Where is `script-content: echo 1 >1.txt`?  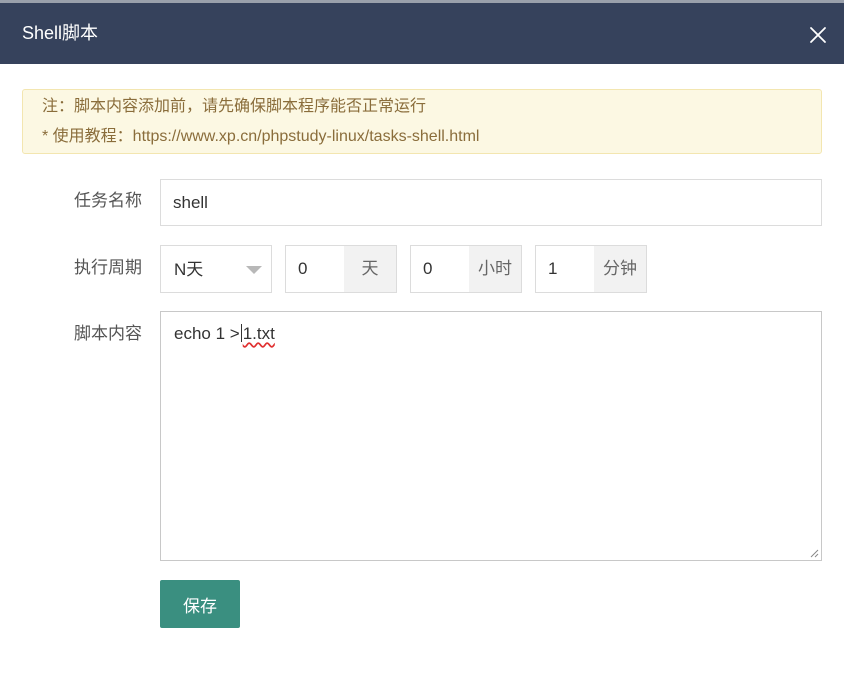 script-content: echo 1 >1.txt is located at coordinates (224, 334).